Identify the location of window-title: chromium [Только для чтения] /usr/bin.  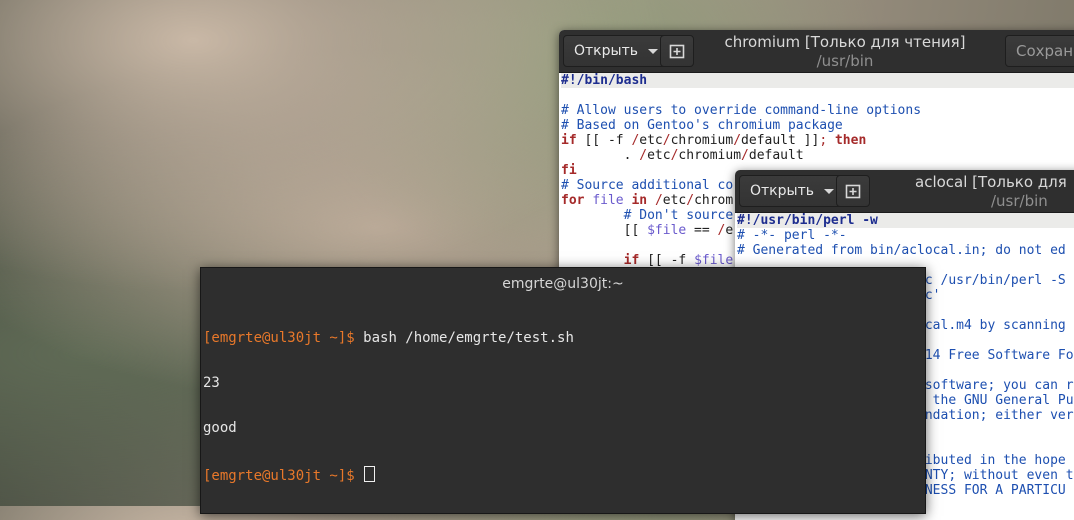
(845, 52).